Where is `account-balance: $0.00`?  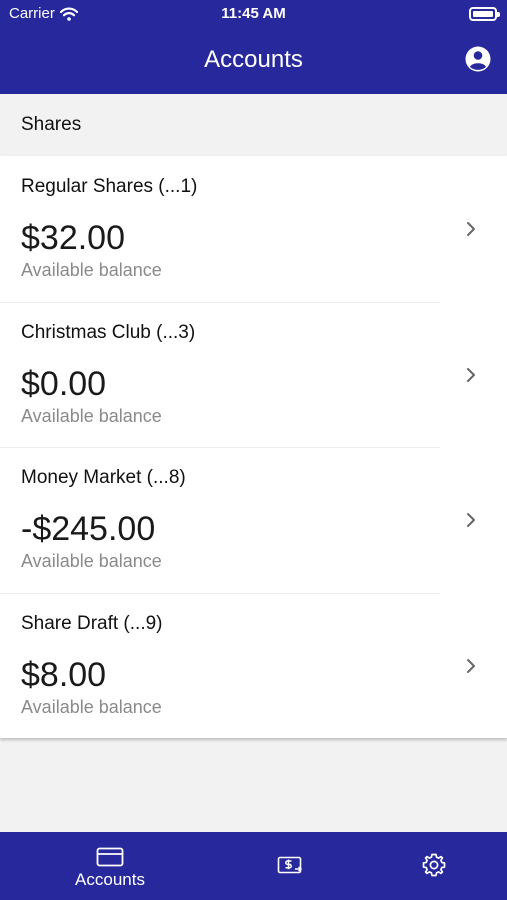
account-balance: $0.00 is located at coordinates (64, 383).